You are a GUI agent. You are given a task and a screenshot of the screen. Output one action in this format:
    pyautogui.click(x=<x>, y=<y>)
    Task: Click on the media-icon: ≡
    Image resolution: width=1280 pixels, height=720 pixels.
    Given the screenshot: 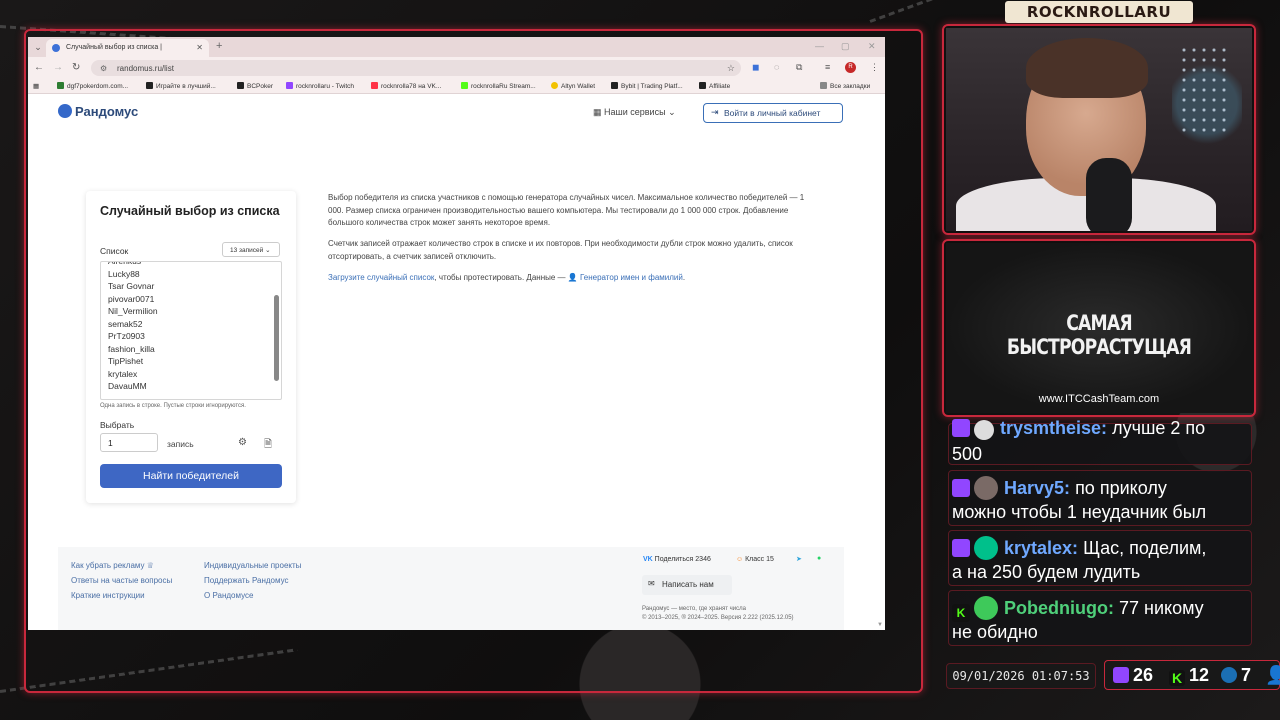 What is the action you would take?
    pyautogui.click(x=827, y=67)
    